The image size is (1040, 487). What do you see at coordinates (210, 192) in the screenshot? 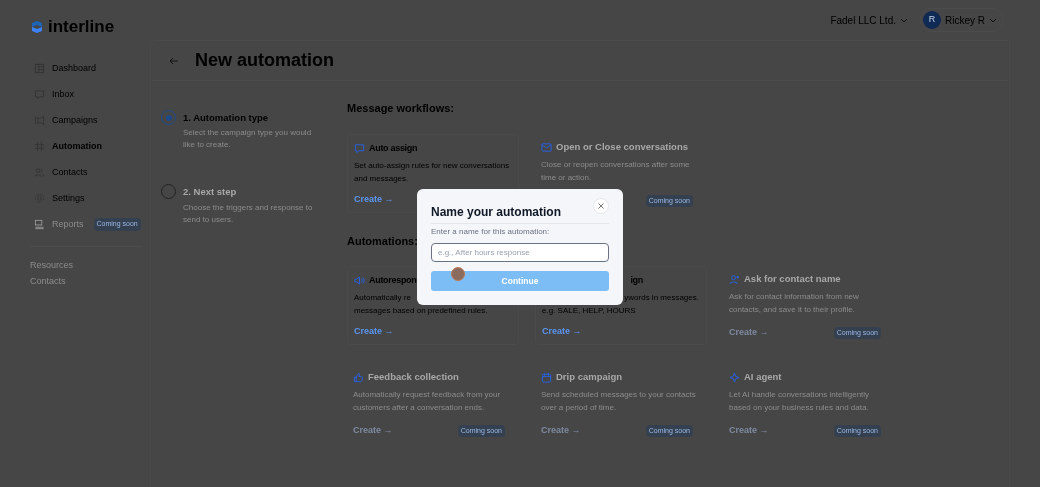
I see `step-title: 2. Next step` at bounding box center [210, 192].